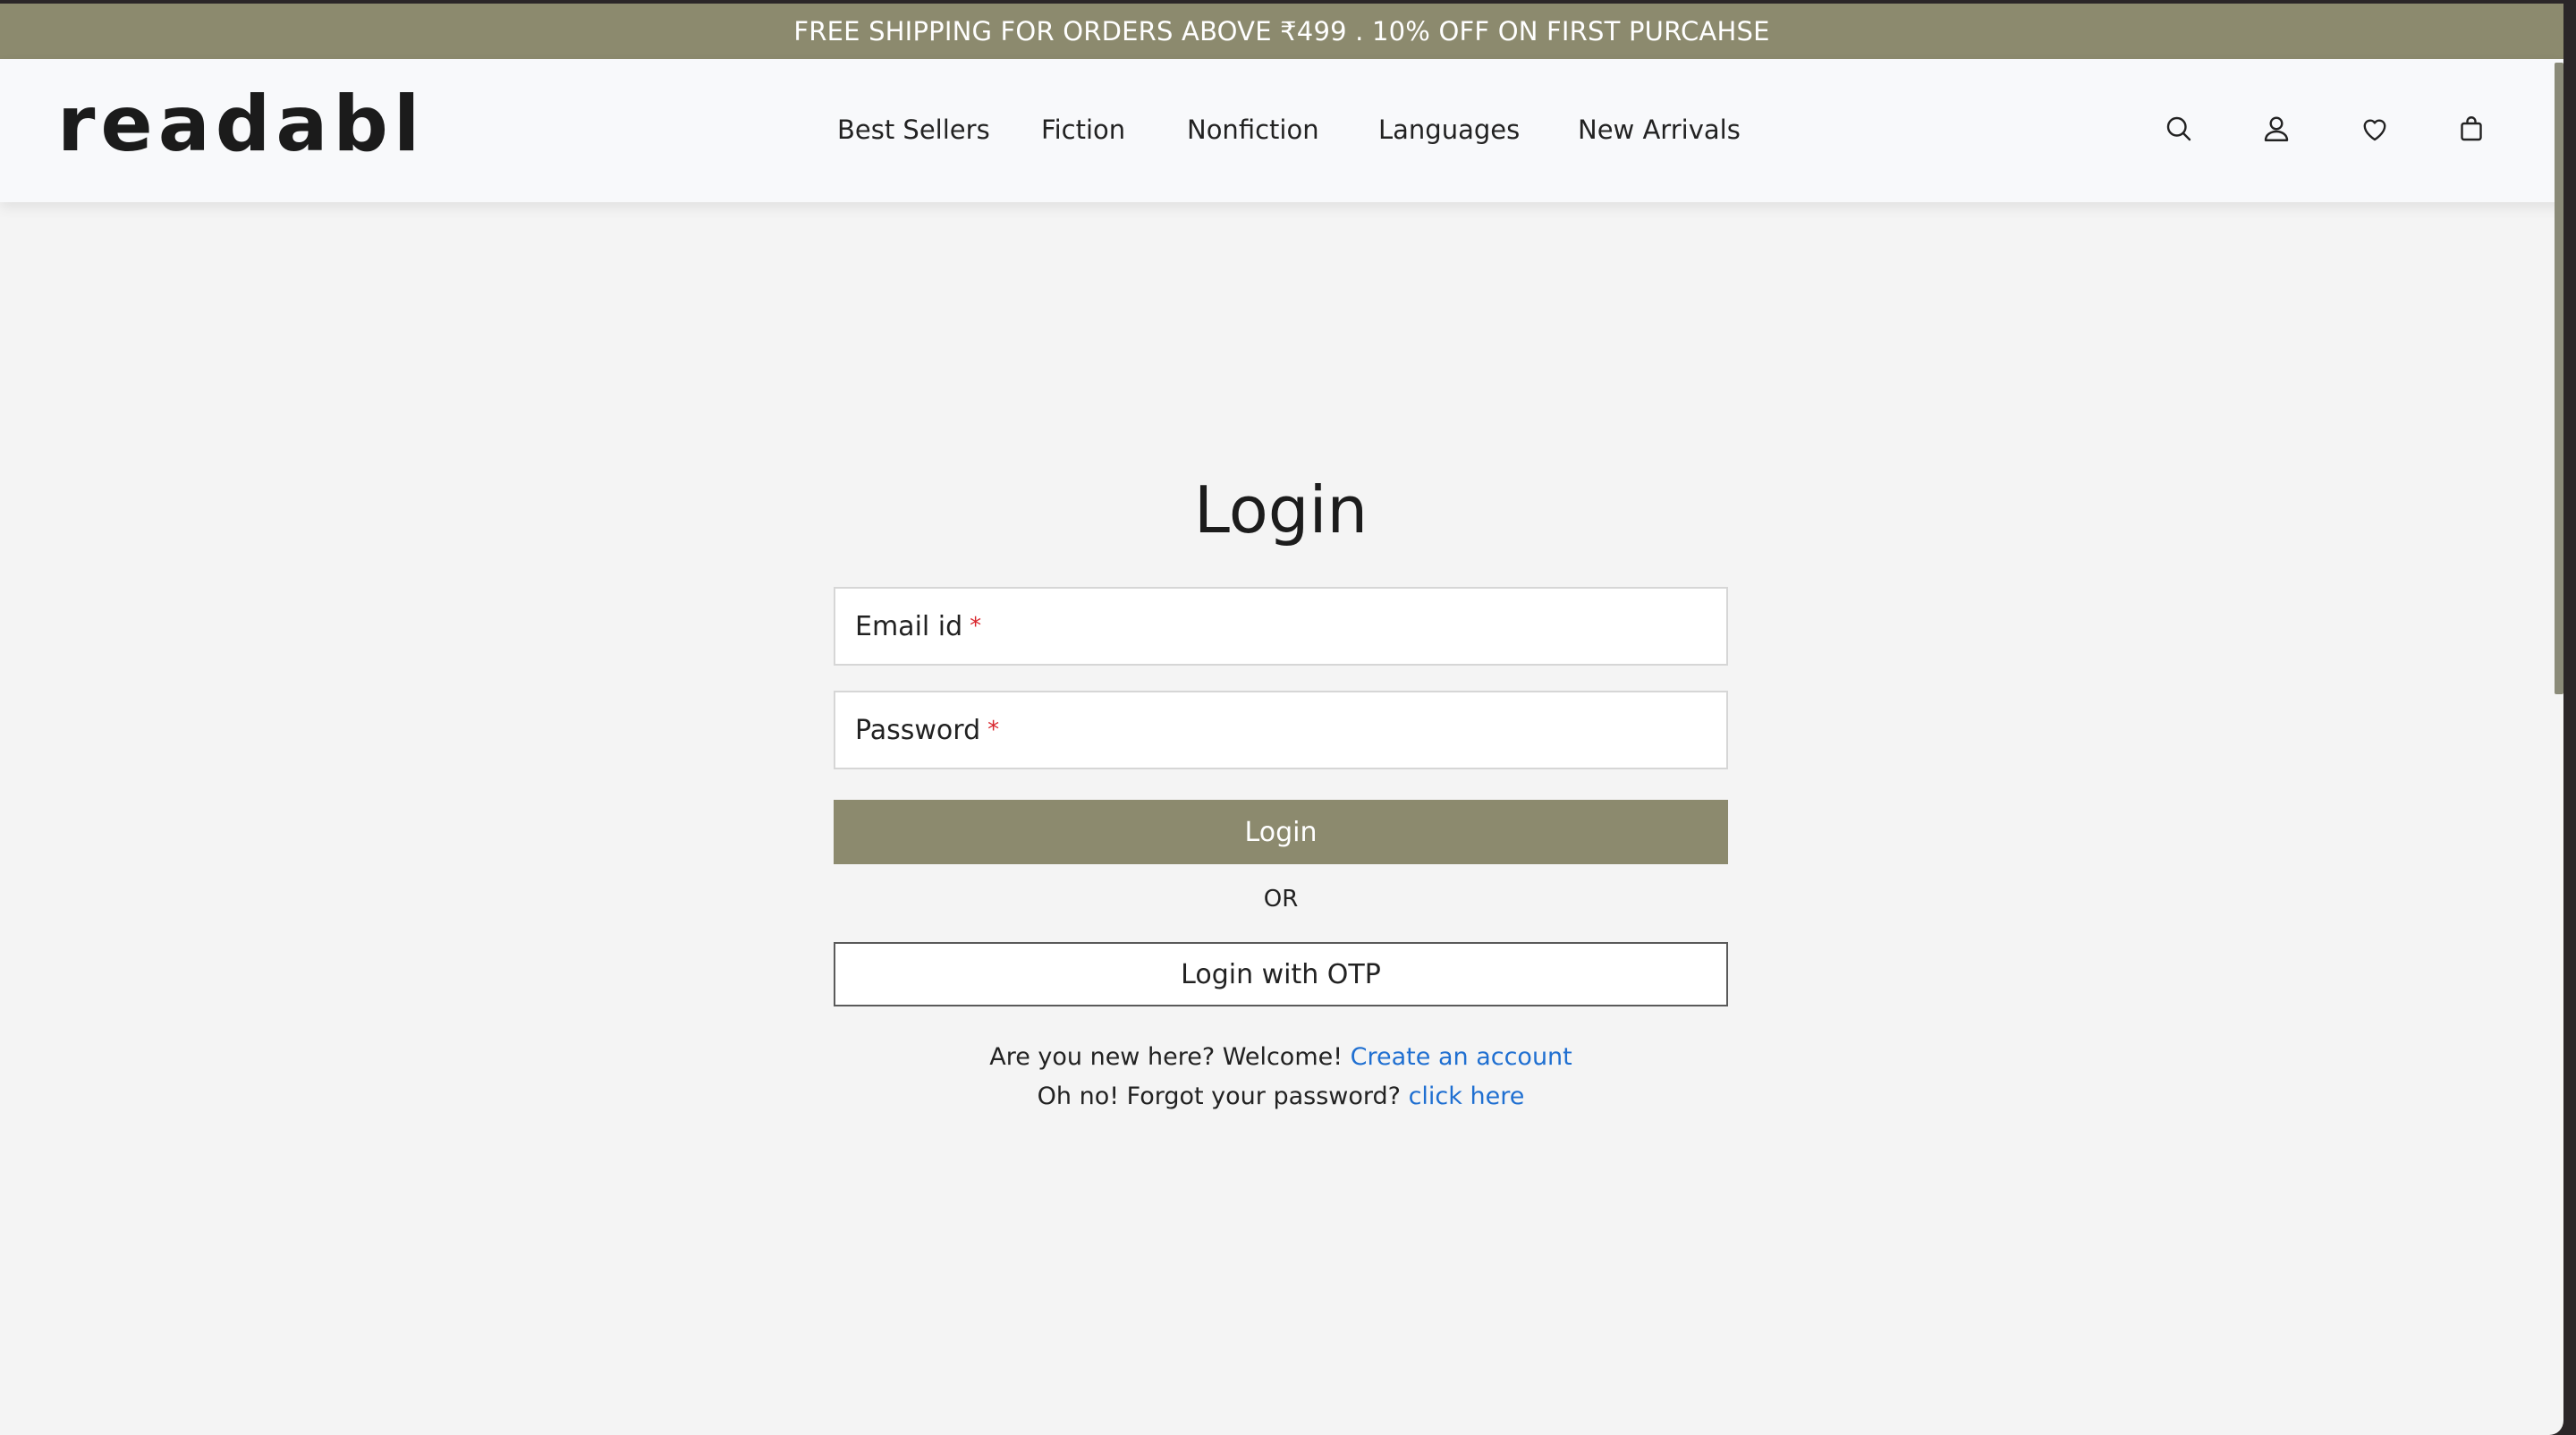  What do you see at coordinates (1659, 130) in the screenshot?
I see `nav-item-new-arrivals: New Arrivals` at bounding box center [1659, 130].